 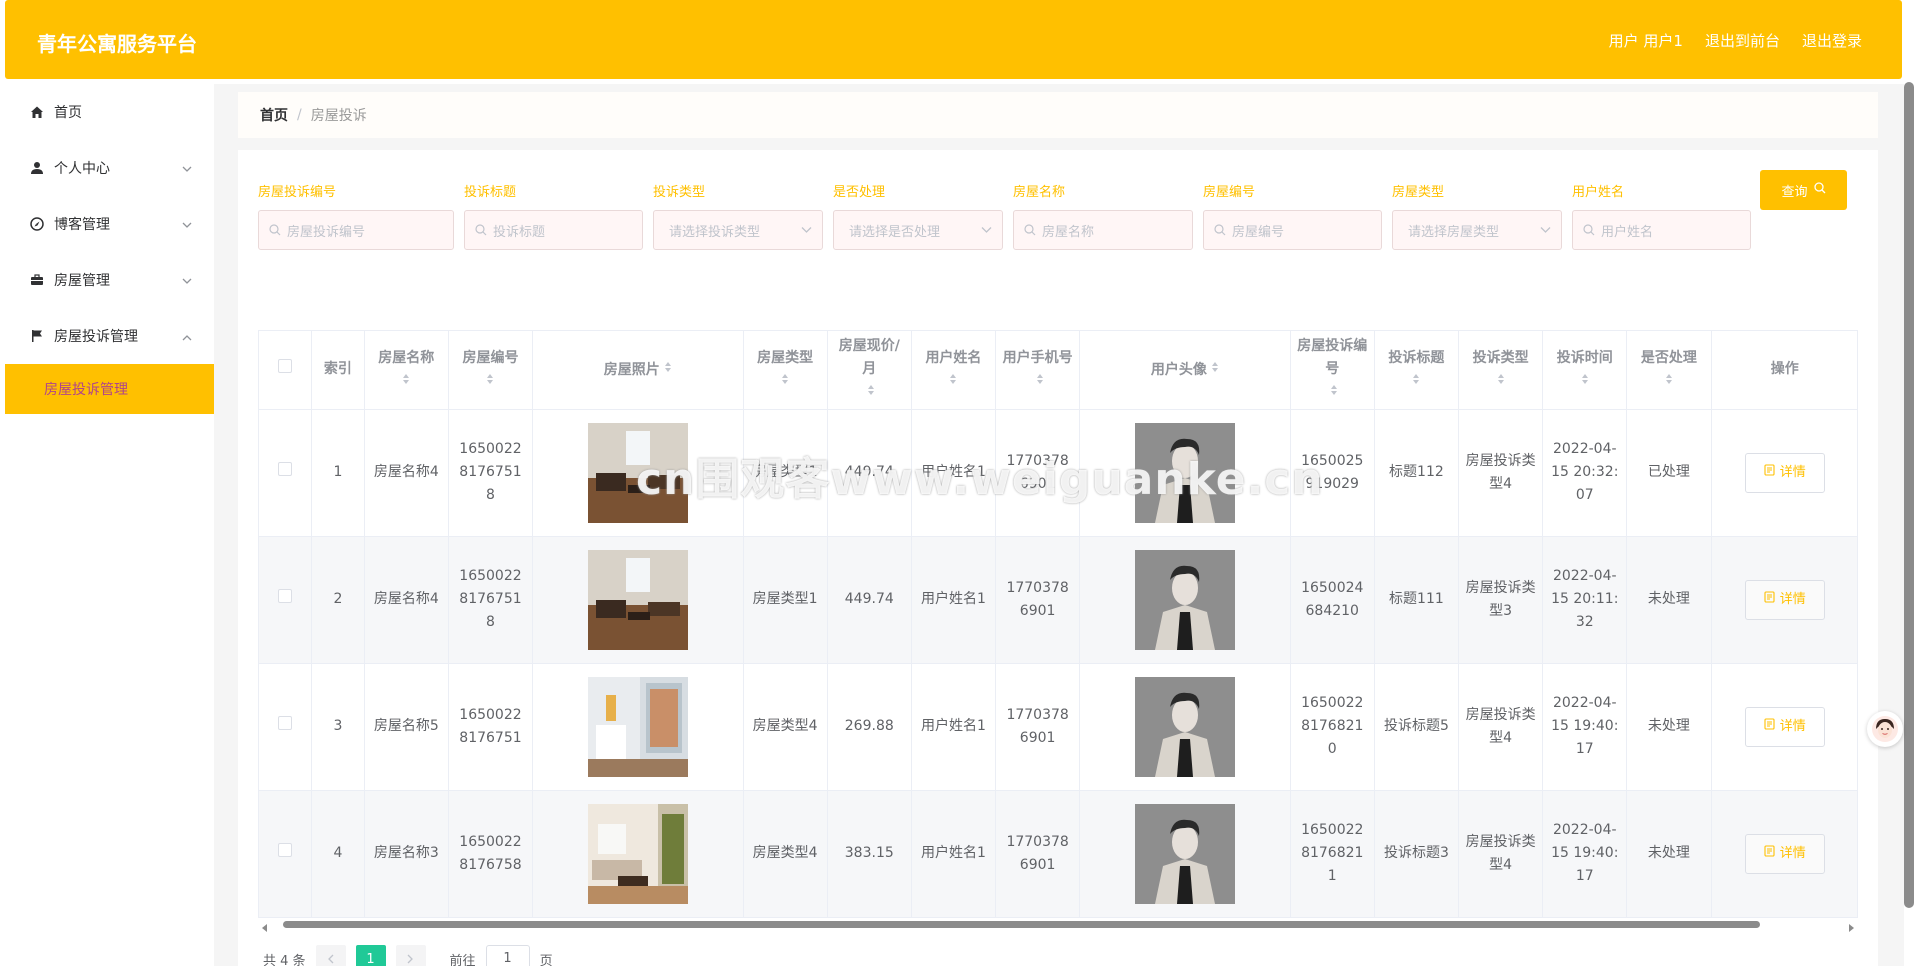 What do you see at coordinates (285, 366) in the screenshot?
I see `select-all-checkbox` at bounding box center [285, 366].